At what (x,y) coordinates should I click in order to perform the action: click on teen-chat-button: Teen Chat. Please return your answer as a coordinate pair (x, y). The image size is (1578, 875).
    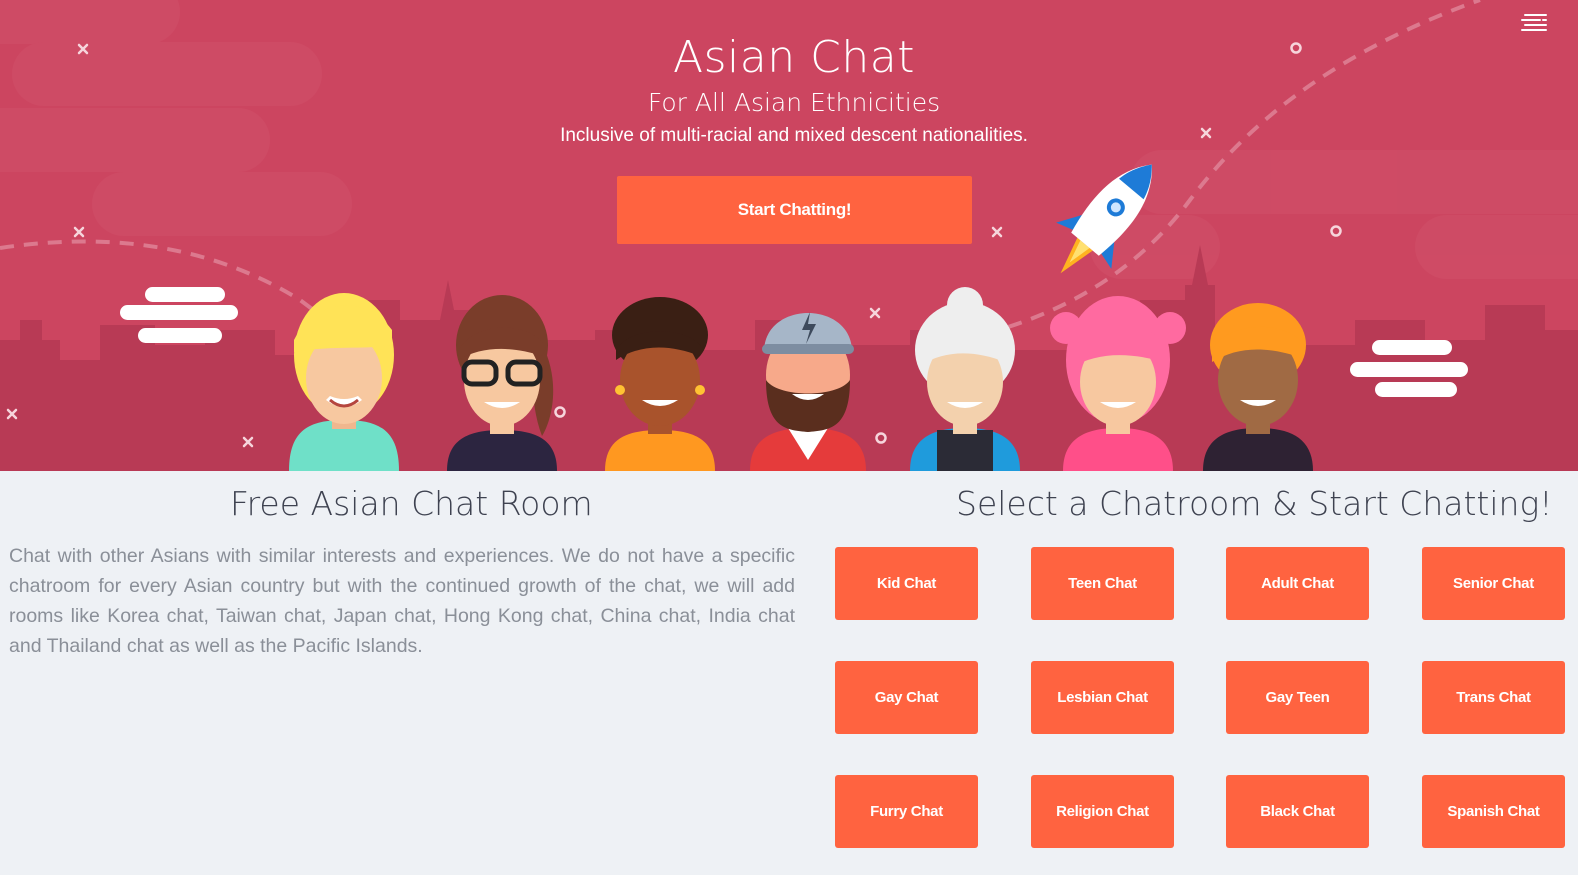
    Looking at the image, I should click on (1102, 583).